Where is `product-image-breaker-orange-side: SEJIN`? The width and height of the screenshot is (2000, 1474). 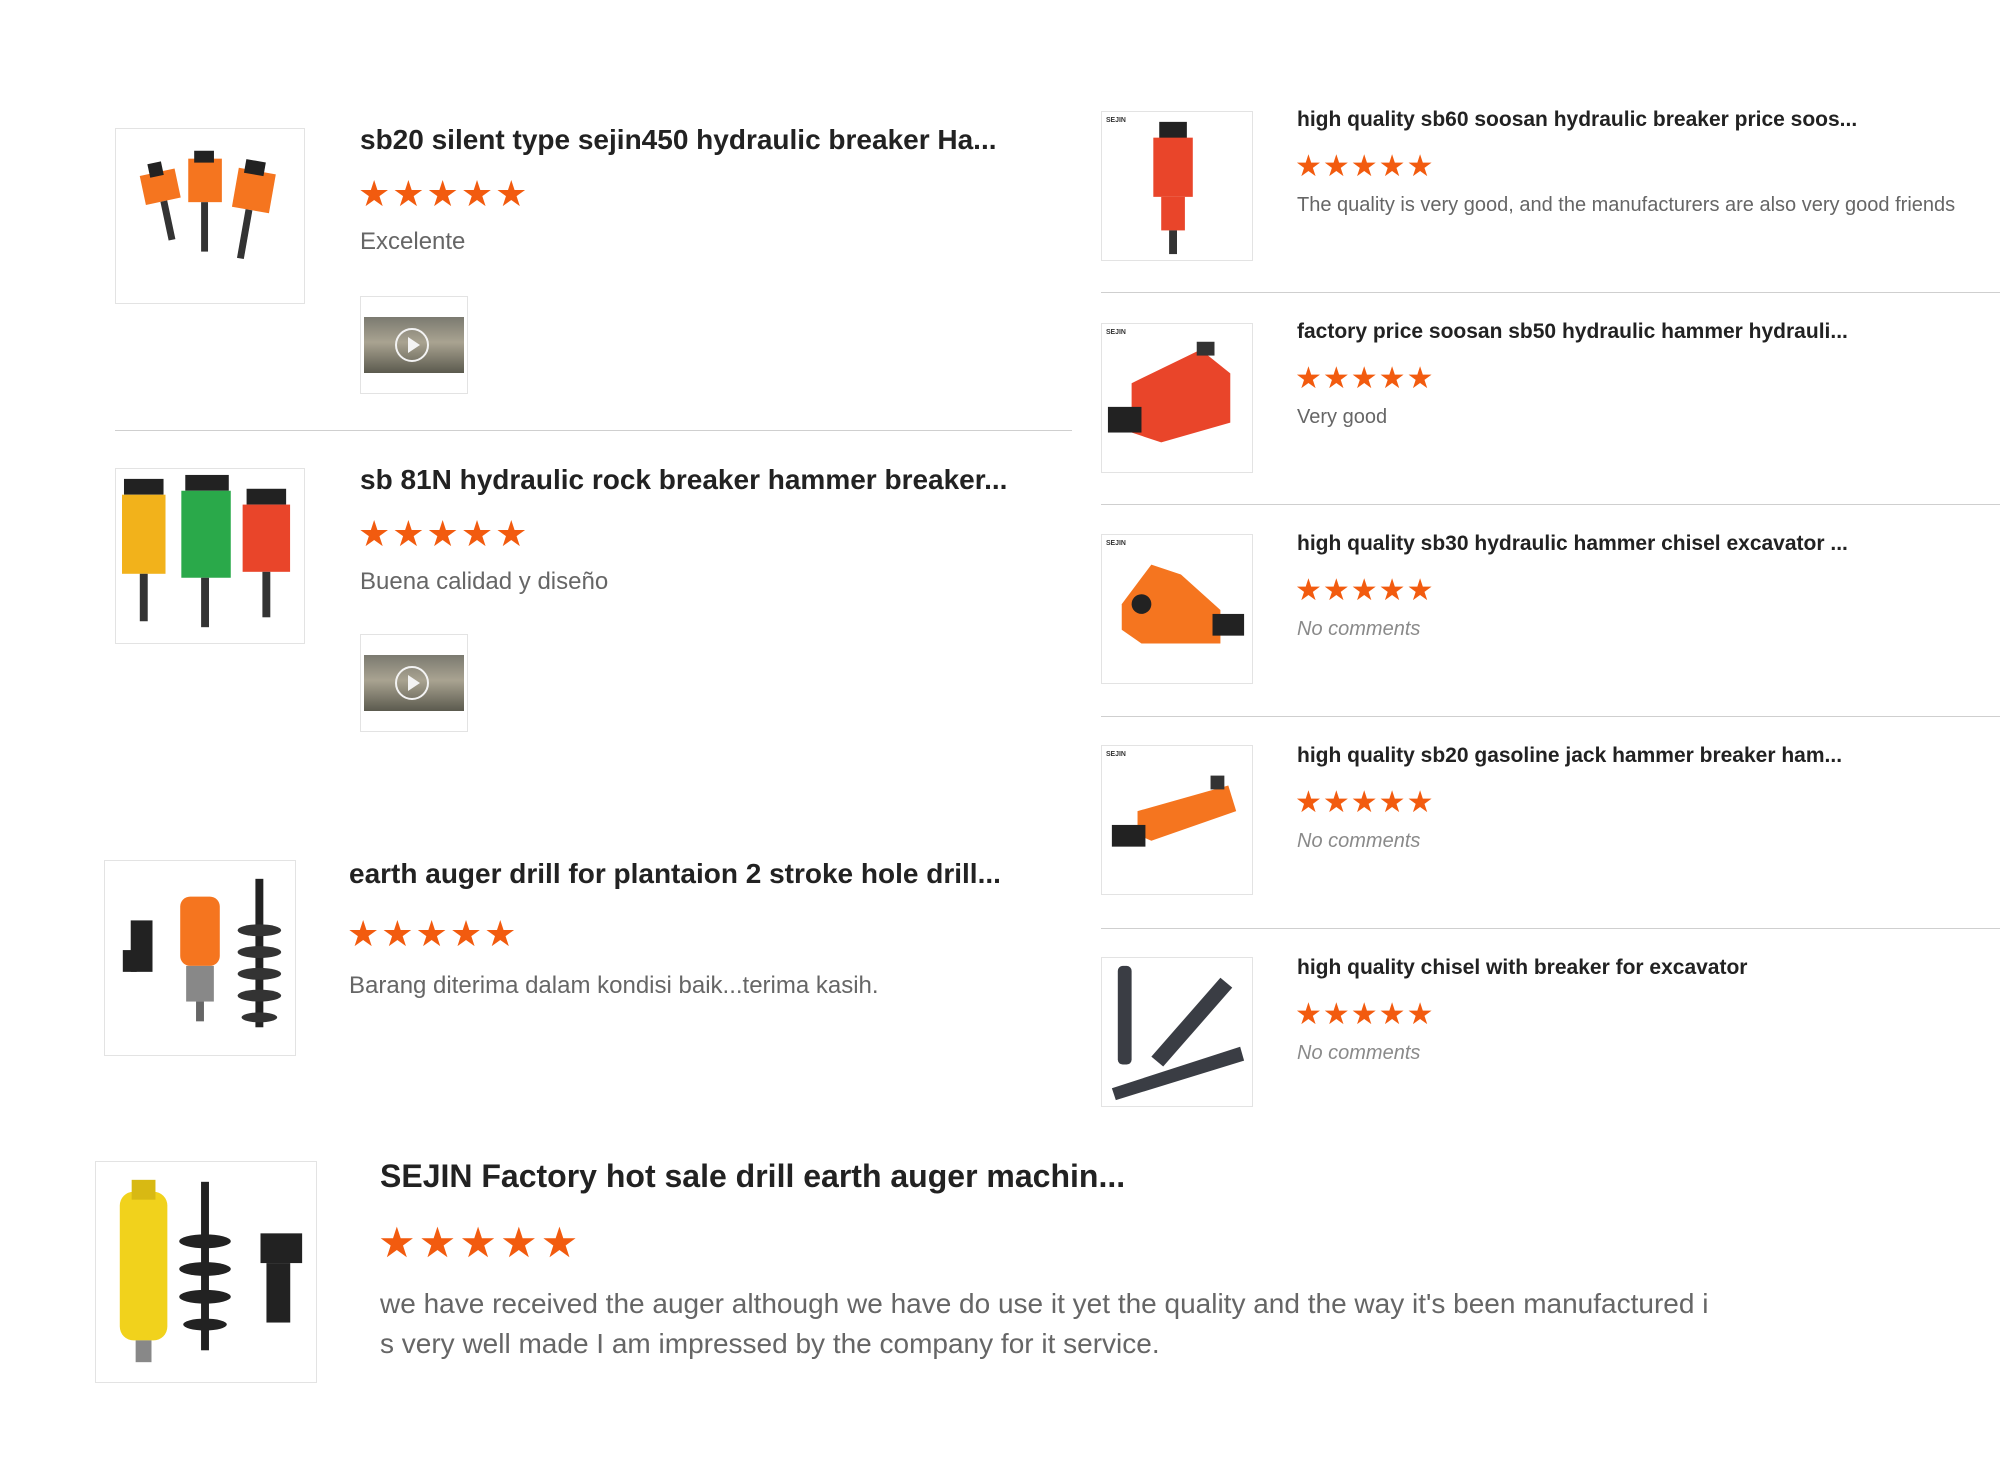 product-image-breaker-orange-side: SEJIN is located at coordinates (1177, 609).